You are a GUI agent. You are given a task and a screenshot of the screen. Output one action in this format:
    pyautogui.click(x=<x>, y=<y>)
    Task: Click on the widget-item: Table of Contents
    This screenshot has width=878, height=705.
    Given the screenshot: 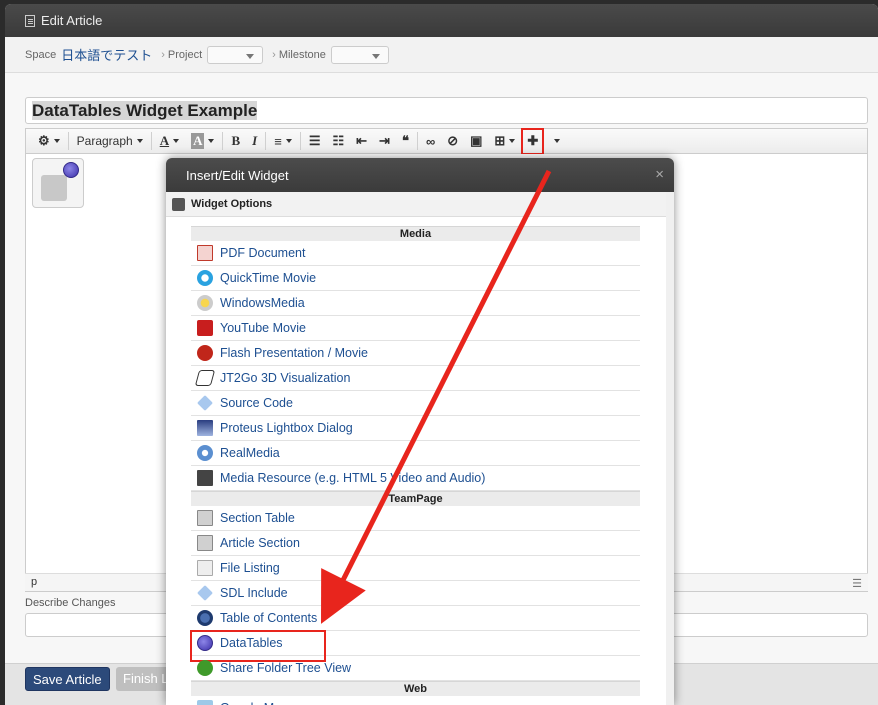 What is the action you would take?
    pyautogui.click(x=415, y=618)
    